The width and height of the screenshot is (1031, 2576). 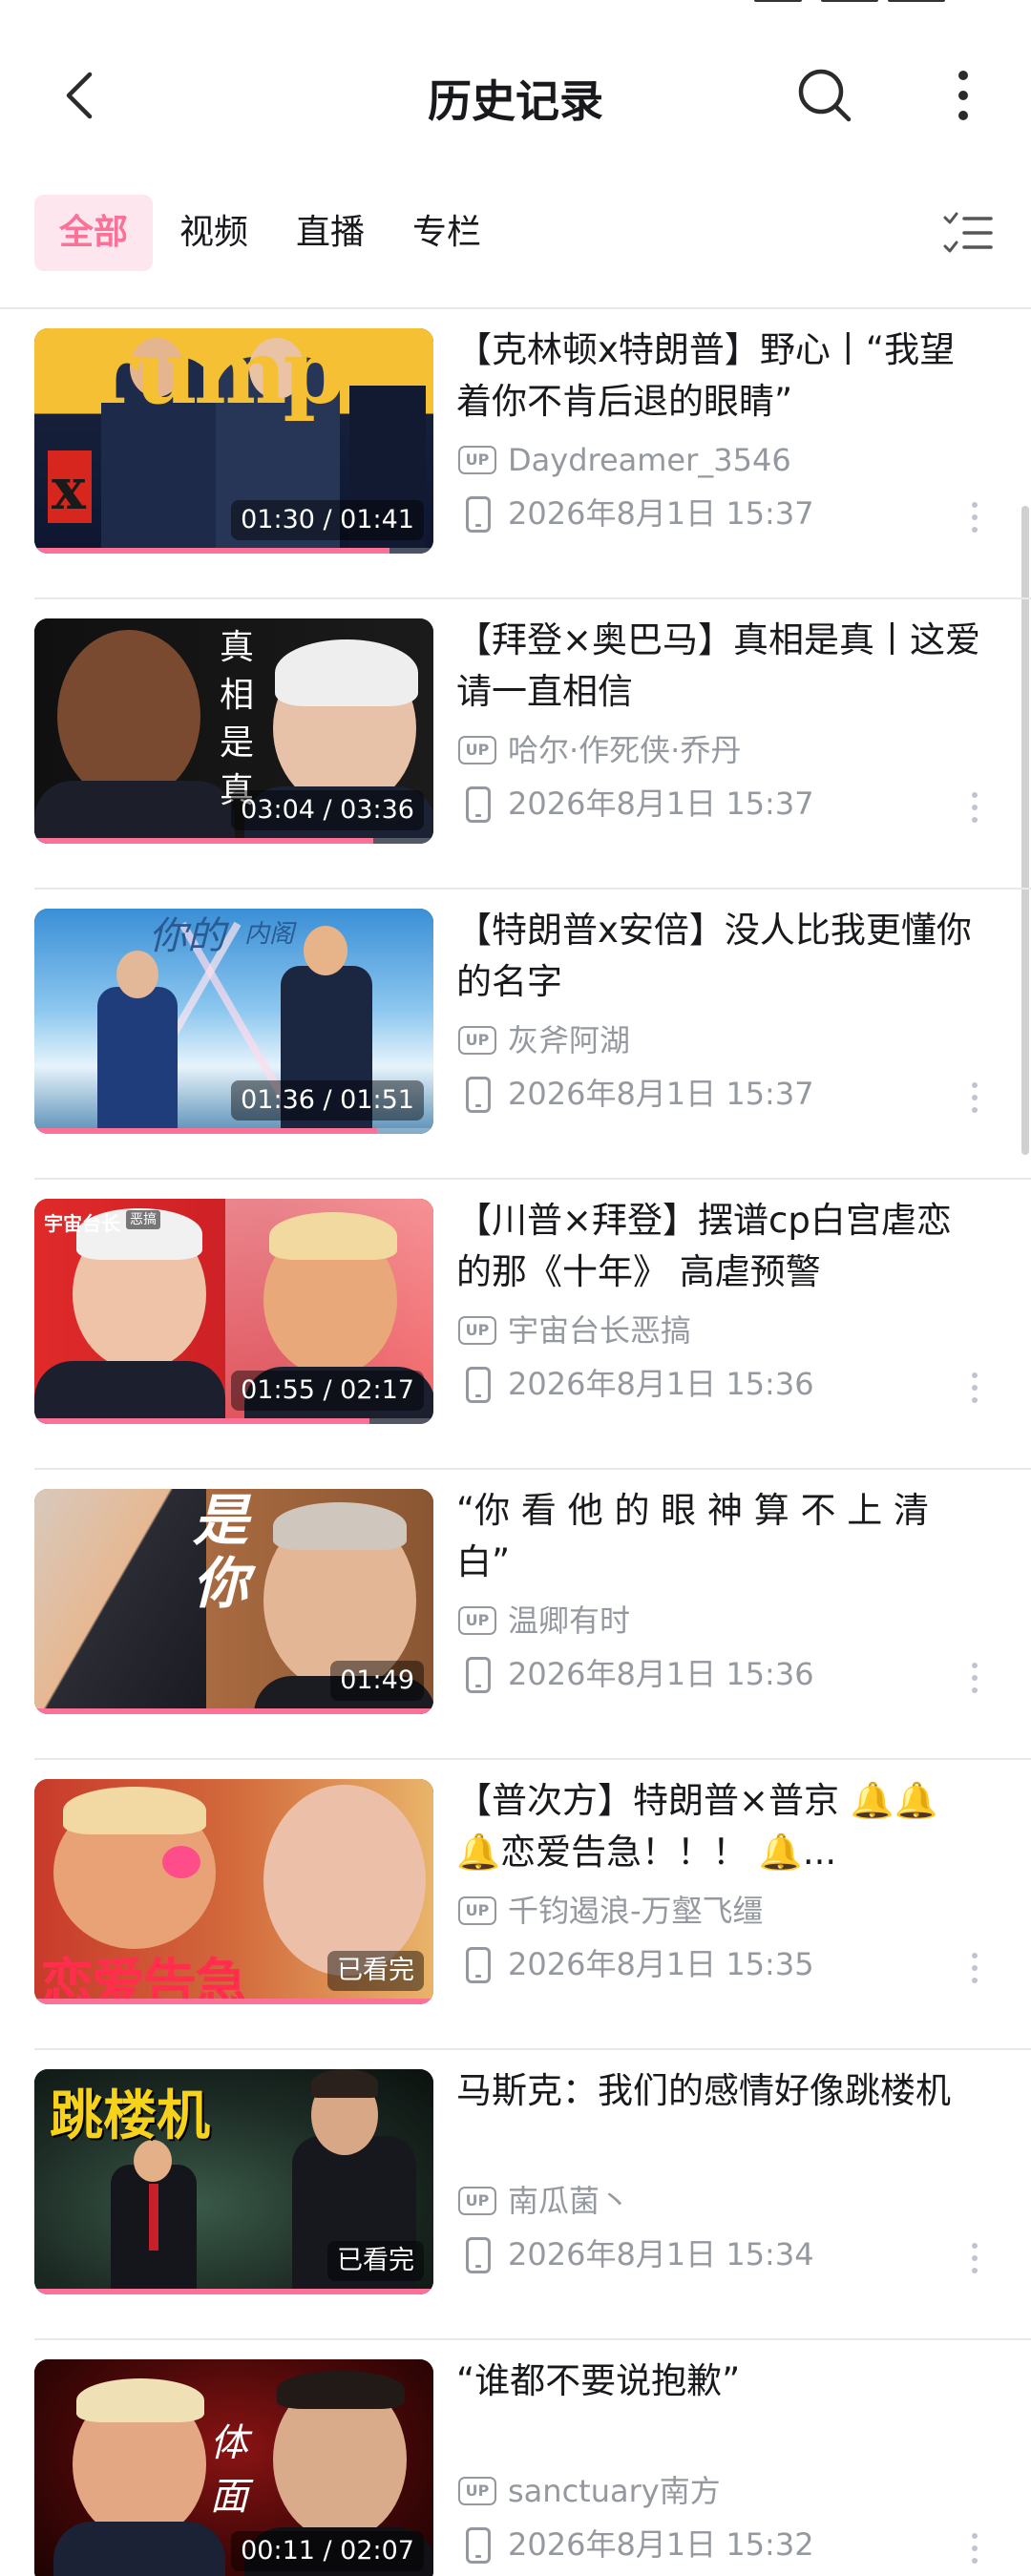 I want to click on duration-label: 01:55 / 02:17, so click(x=327, y=1391).